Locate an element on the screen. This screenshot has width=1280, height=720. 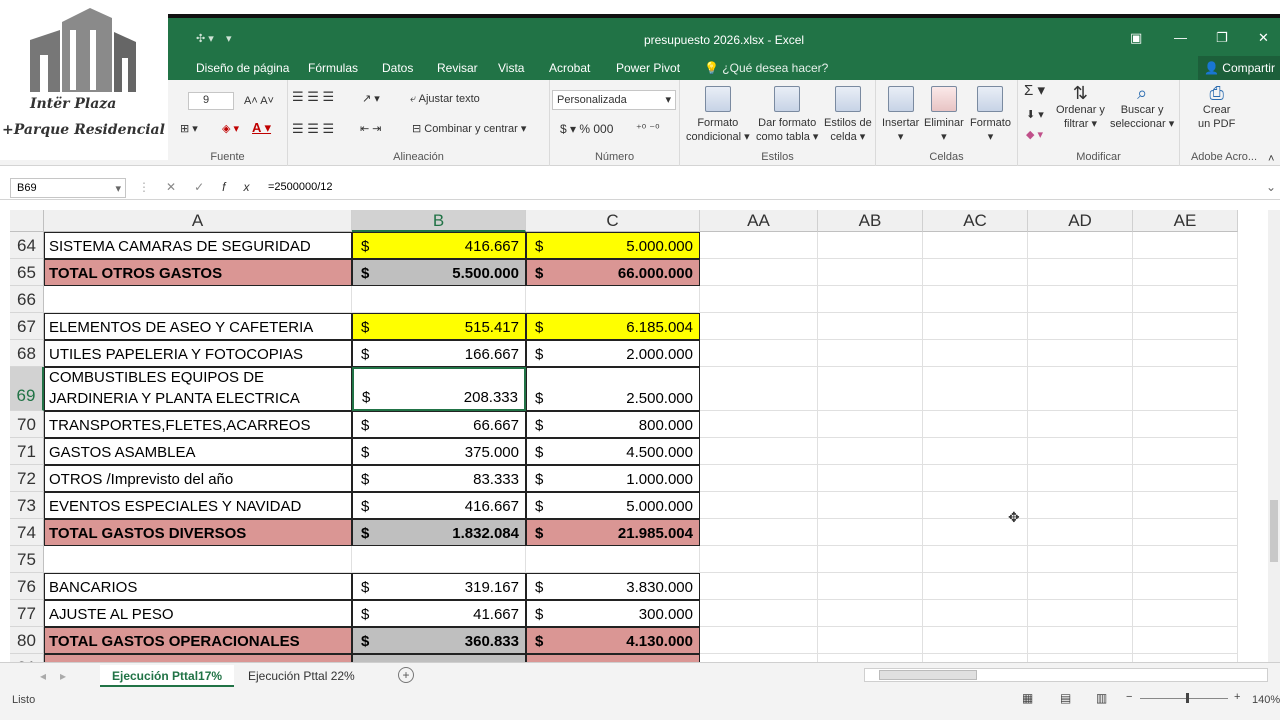
row-header: 67 is located at coordinates (27, 326).